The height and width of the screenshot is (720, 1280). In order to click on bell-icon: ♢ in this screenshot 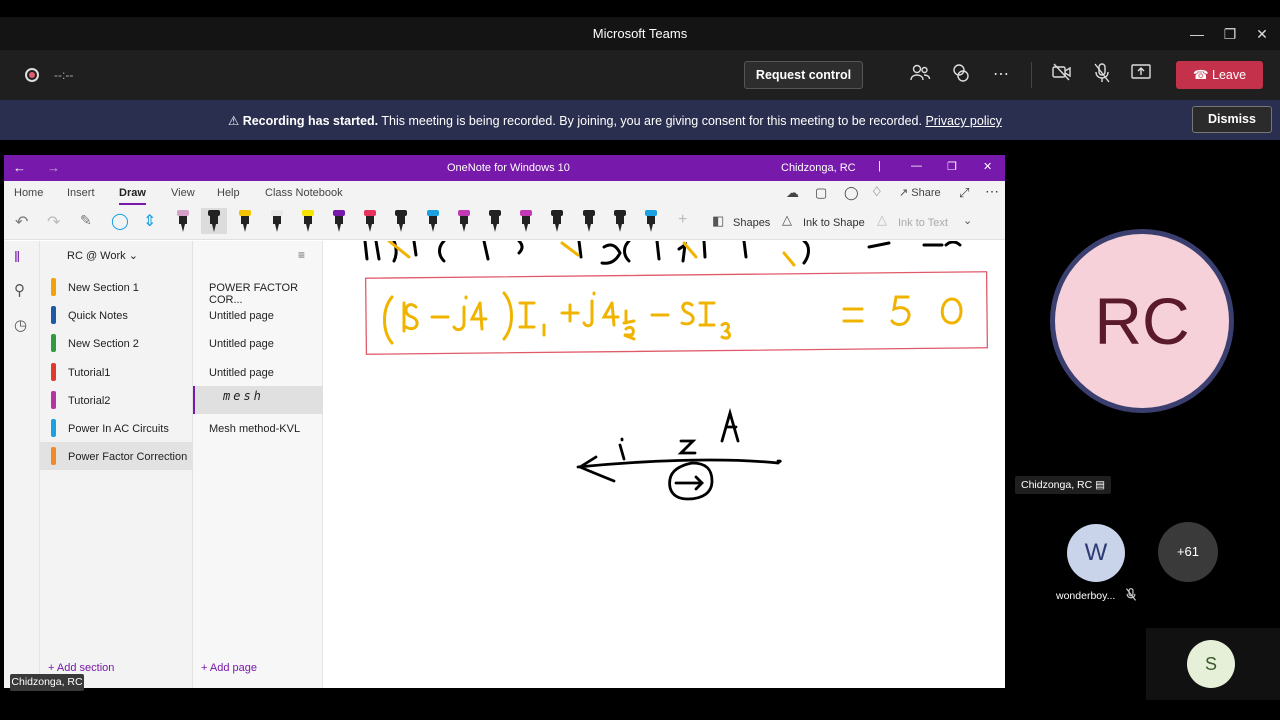, I will do `click(877, 192)`.